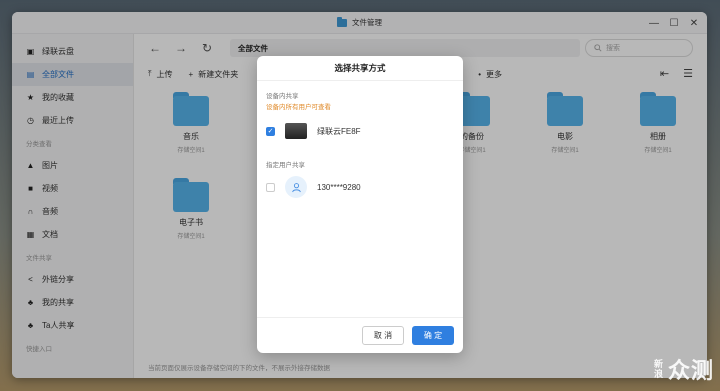  What do you see at coordinates (296, 131) in the screenshot?
I see `nas-device-icon` at bounding box center [296, 131].